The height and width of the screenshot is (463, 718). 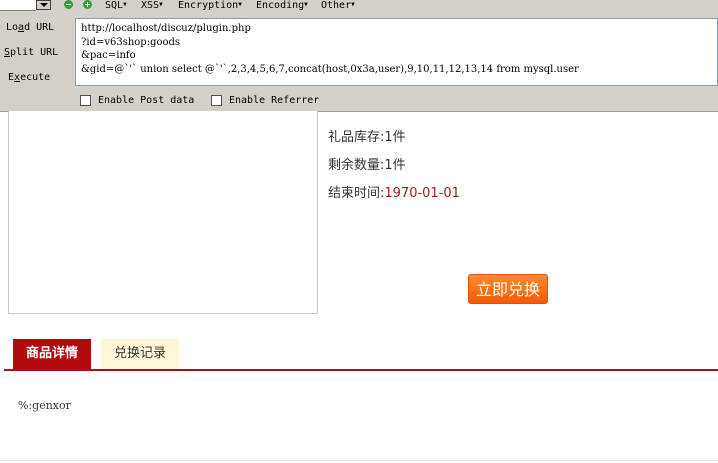 What do you see at coordinates (422, 193) in the screenshot?
I see `end-time-value: 1970-01-01` at bounding box center [422, 193].